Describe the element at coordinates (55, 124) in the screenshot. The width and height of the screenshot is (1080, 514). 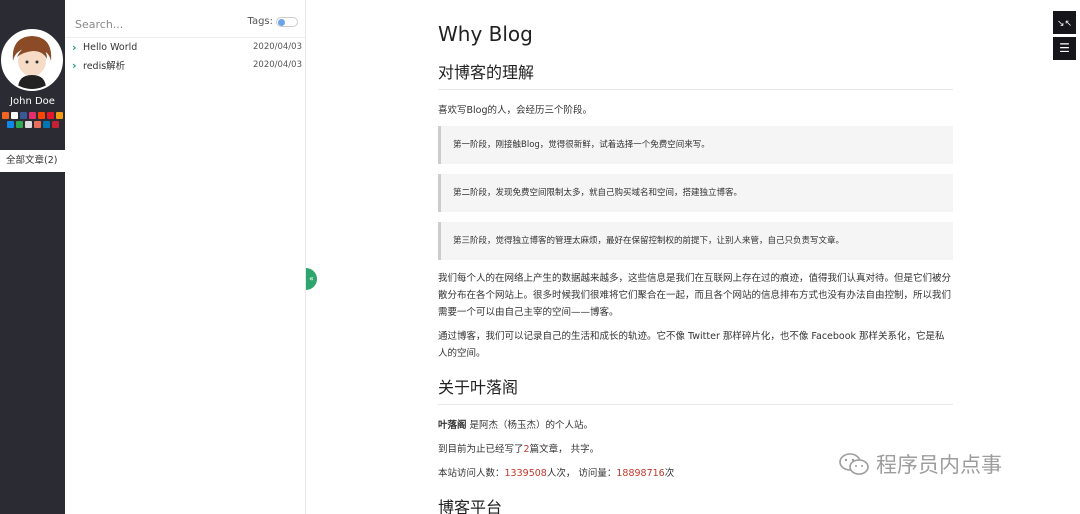
I see `csdn-icon` at that location.